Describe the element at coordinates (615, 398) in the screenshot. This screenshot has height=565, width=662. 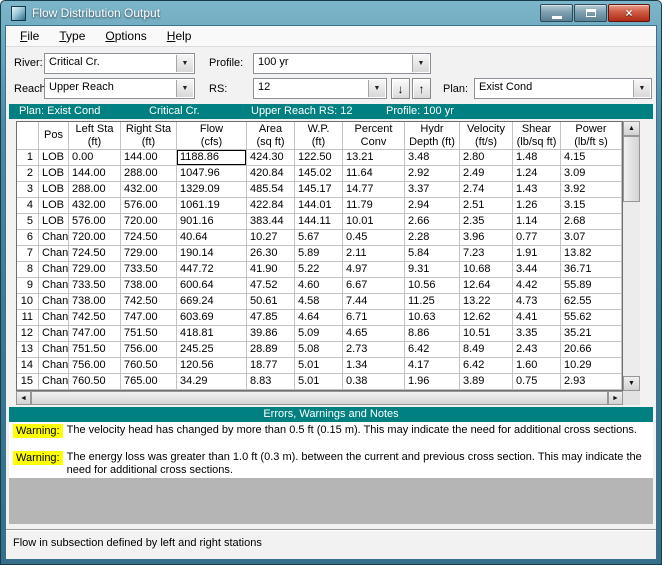
I see `scroll-right-button: ►` at that location.